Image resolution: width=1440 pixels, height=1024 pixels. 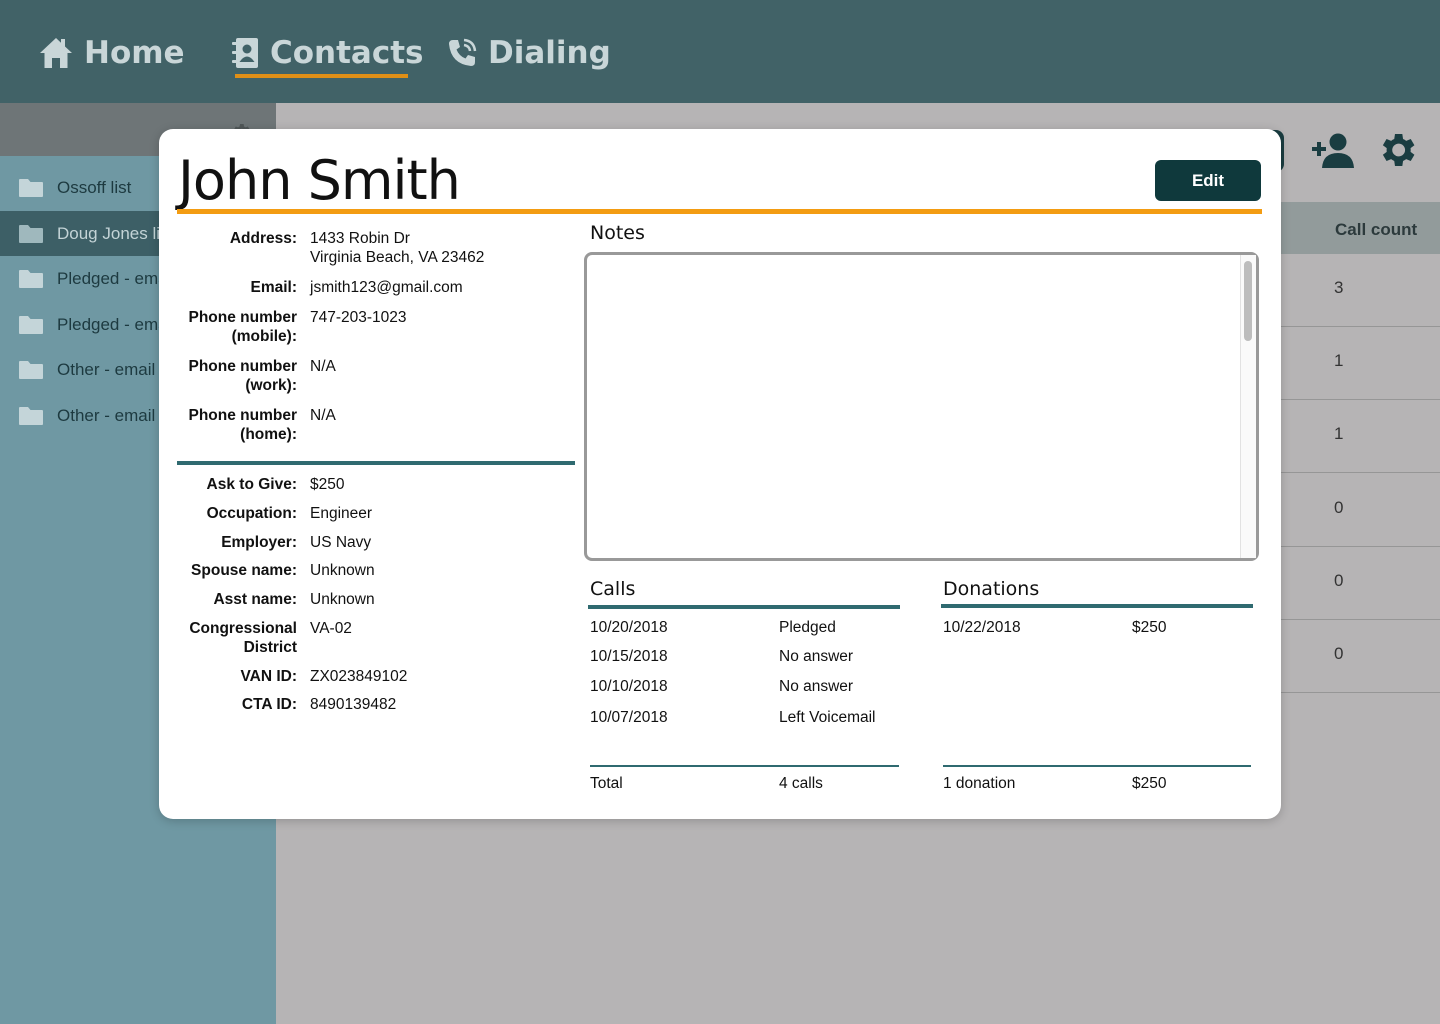 What do you see at coordinates (259, 542) in the screenshot?
I see `employer-label: Employer:` at bounding box center [259, 542].